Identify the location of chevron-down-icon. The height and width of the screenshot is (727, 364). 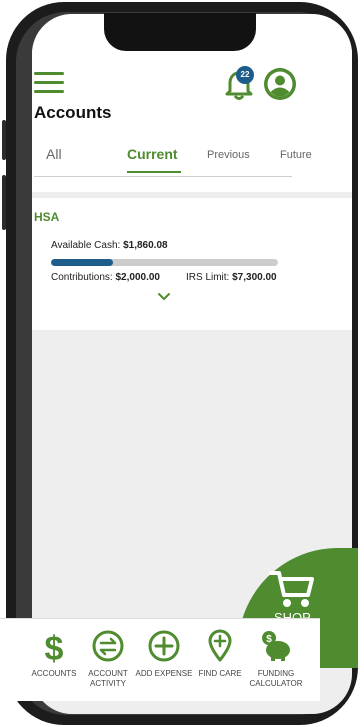
(164, 297).